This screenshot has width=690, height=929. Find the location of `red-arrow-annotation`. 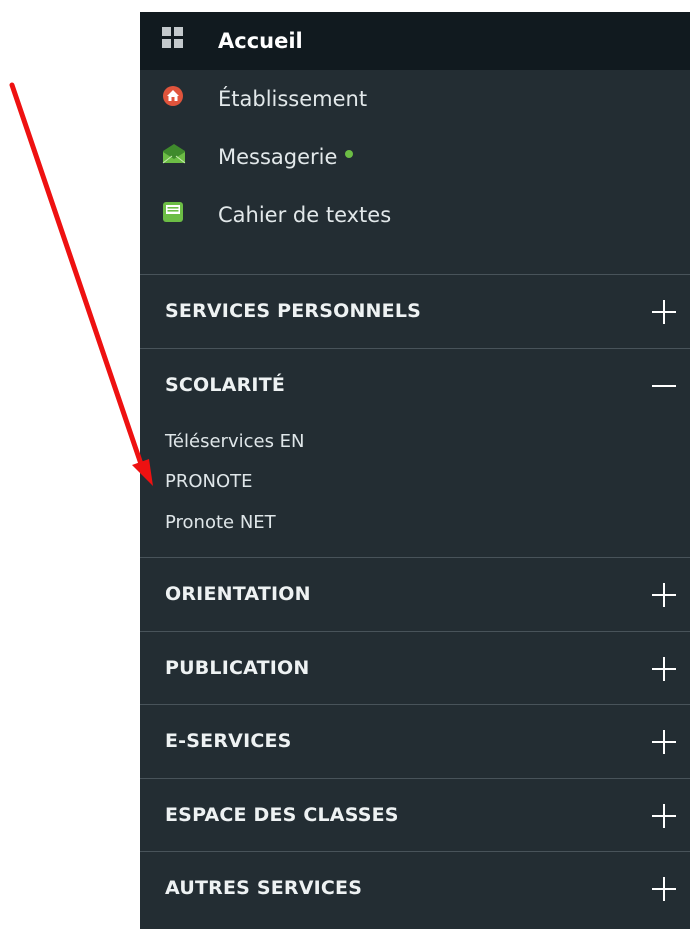

red-arrow-annotation is located at coordinates (81, 284).